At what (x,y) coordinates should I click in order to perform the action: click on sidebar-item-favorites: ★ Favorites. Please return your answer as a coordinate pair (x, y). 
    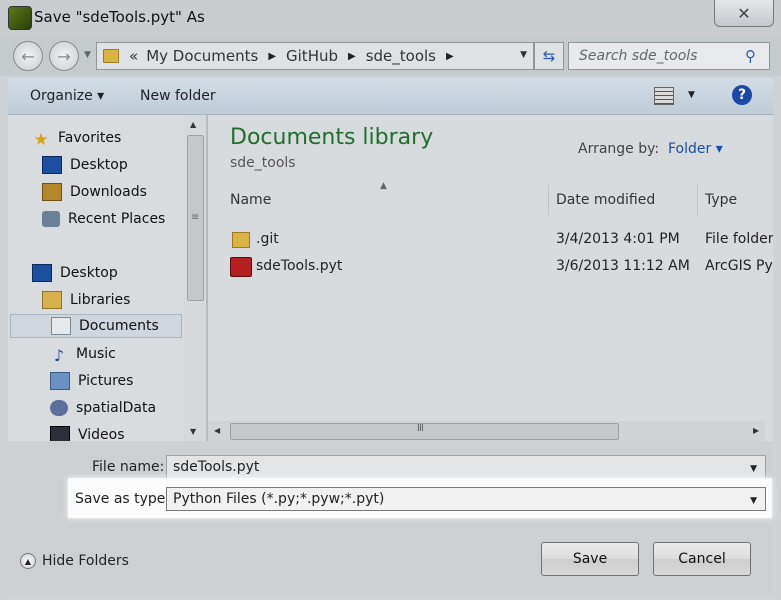
    Looking at the image, I should click on (76, 138).